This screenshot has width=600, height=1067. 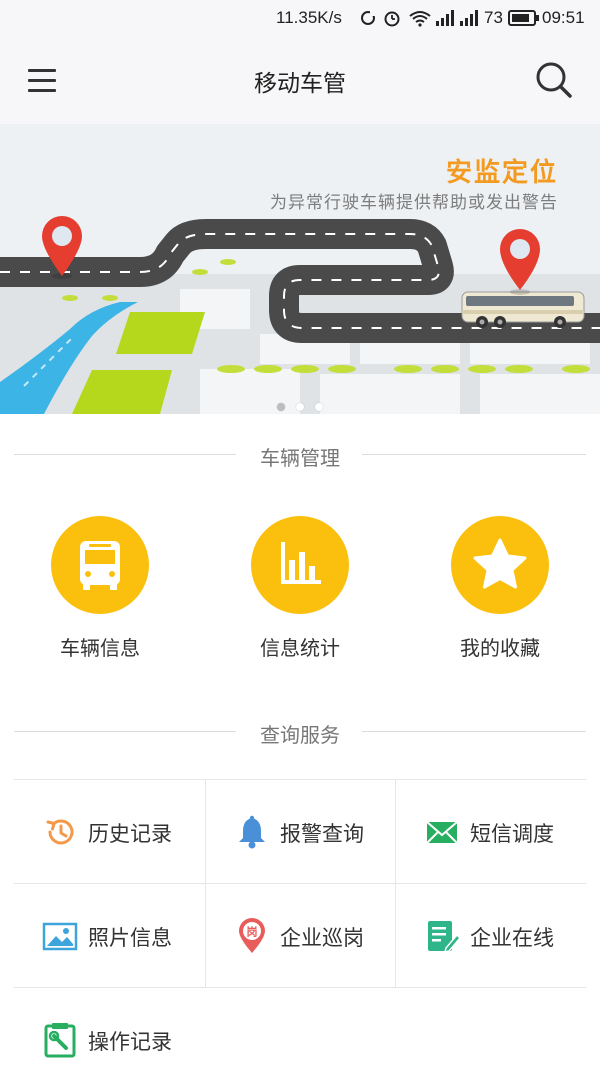 I want to click on grid-row: 历史记录 报警查询 短信调度, so click(x=300, y=831).